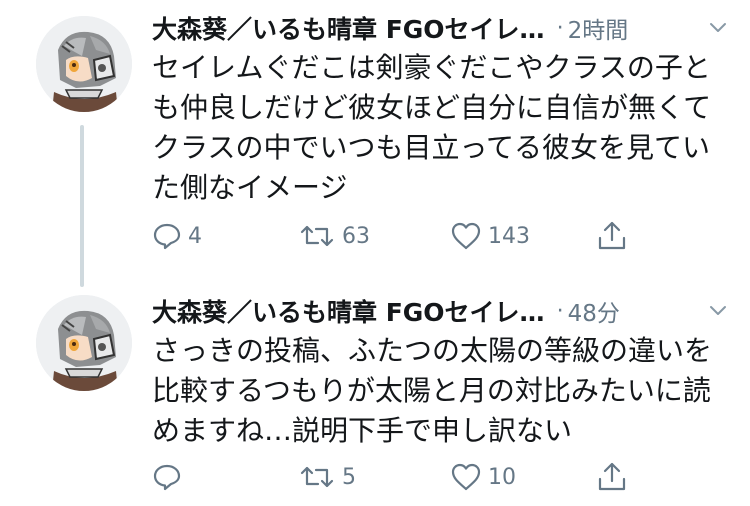 The height and width of the screenshot is (506, 750). Describe the element at coordinates (598, 28) in the screenshot. I see `timestamp: 2時間` at that location.